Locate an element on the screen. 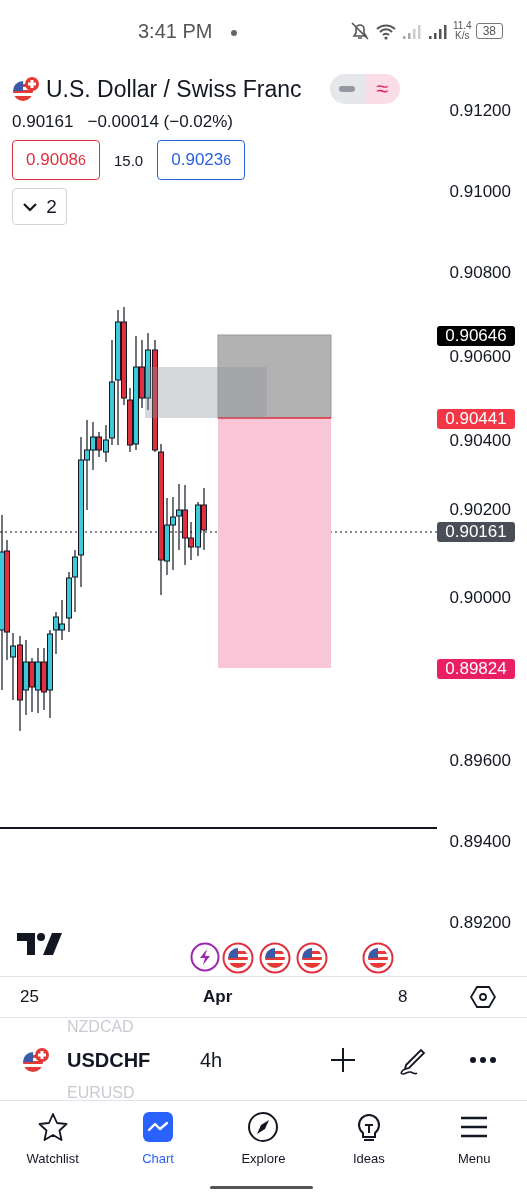 This screenshot has width=527, height=1200. network-speed: 11.4 is located at coordinates (462, 26).